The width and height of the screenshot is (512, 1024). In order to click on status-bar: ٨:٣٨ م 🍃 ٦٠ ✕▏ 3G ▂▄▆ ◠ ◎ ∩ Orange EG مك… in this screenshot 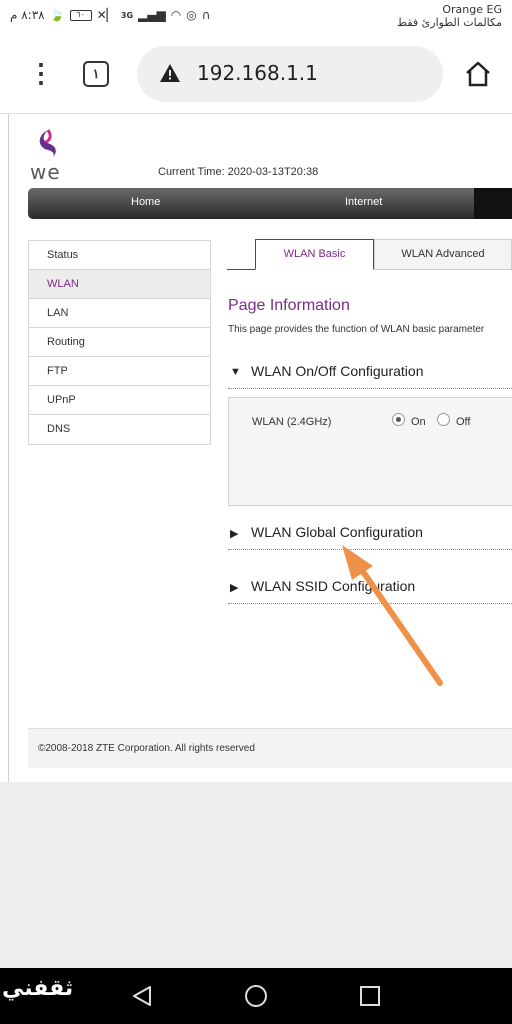, I will do `click(256, 18)`.